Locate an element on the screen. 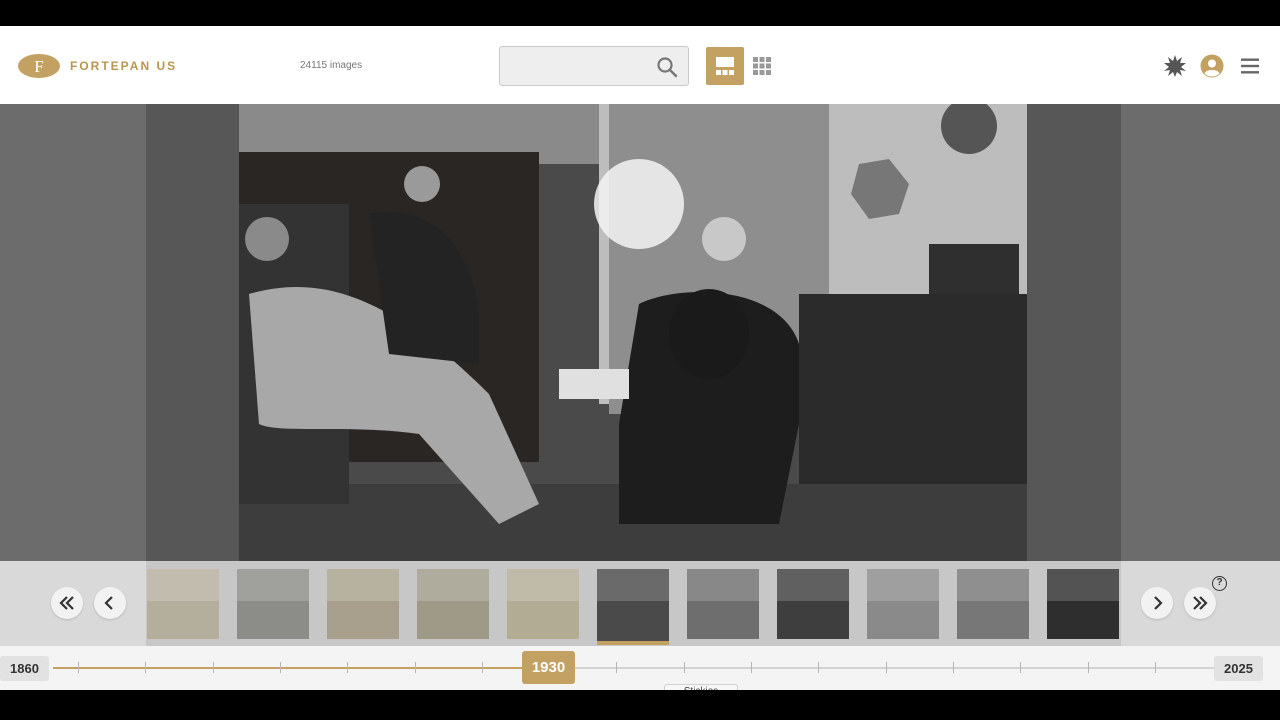 The height and width of the screenshot is (720, 1280). prev-button is located at coordinates (110, 603).